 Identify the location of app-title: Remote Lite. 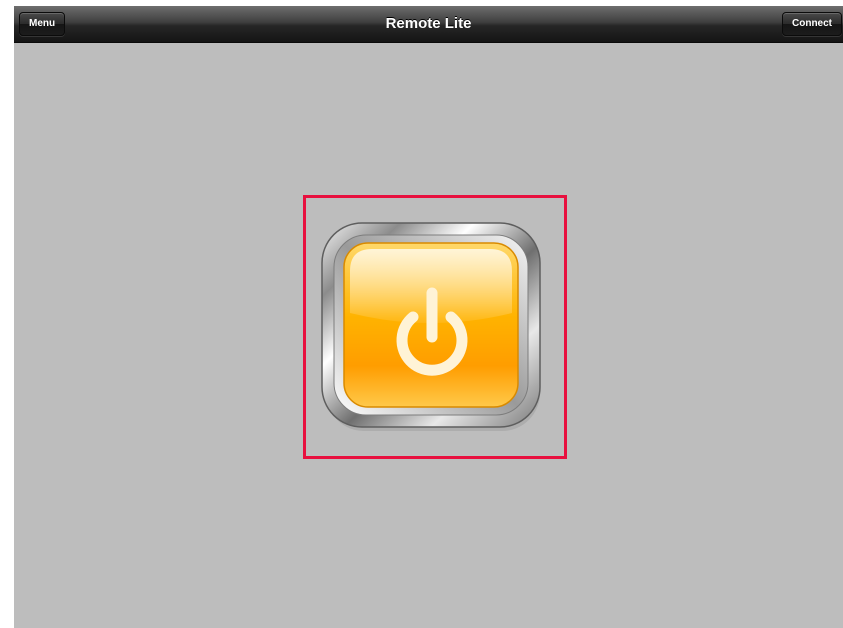
(428, 23).